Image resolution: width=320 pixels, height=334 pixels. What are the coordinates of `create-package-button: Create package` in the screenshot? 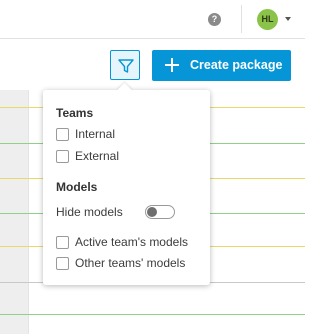 It's located at (221, 65).